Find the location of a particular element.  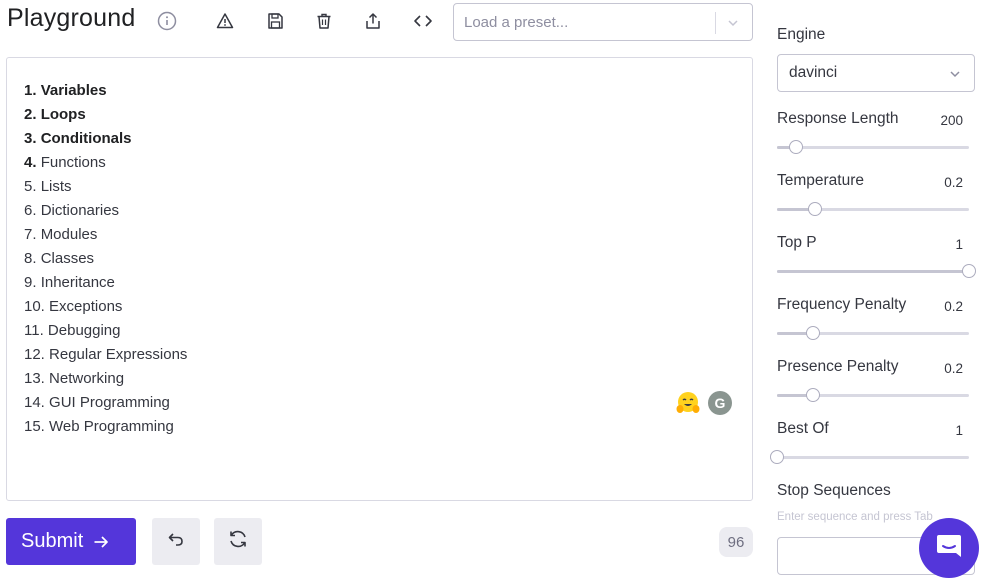

list-item: 1. Variables is located at coordinates (65, 90).